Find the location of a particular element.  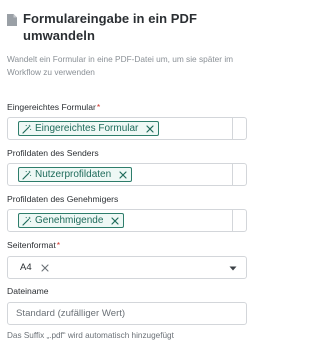

page-format-label: Seitenformat* is located at coordinates (33, 245).